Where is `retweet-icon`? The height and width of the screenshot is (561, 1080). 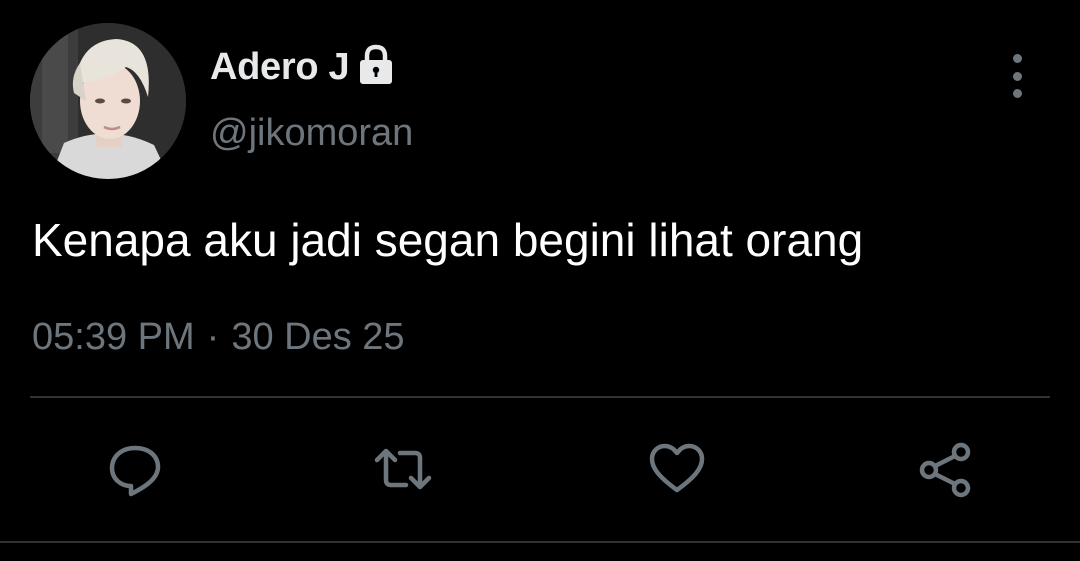 retweet-icon is located at coordinates (403, 469).